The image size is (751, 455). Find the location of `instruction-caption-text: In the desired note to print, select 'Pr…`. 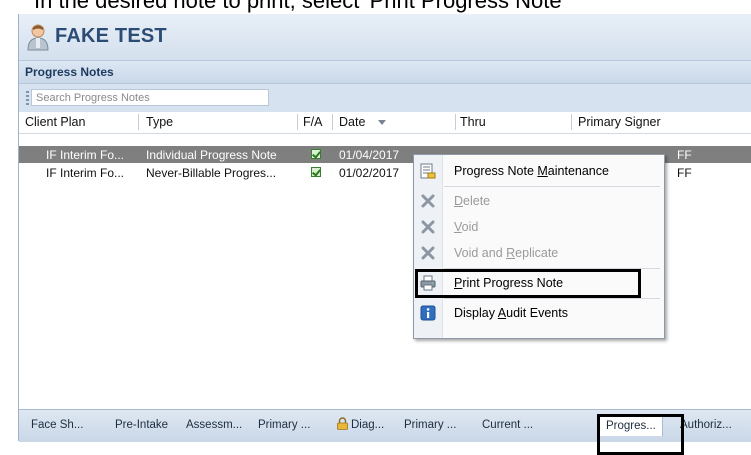

instruction-caption-text: In the desired note to print, select 'Pr… is located at coordinates (300, 6).